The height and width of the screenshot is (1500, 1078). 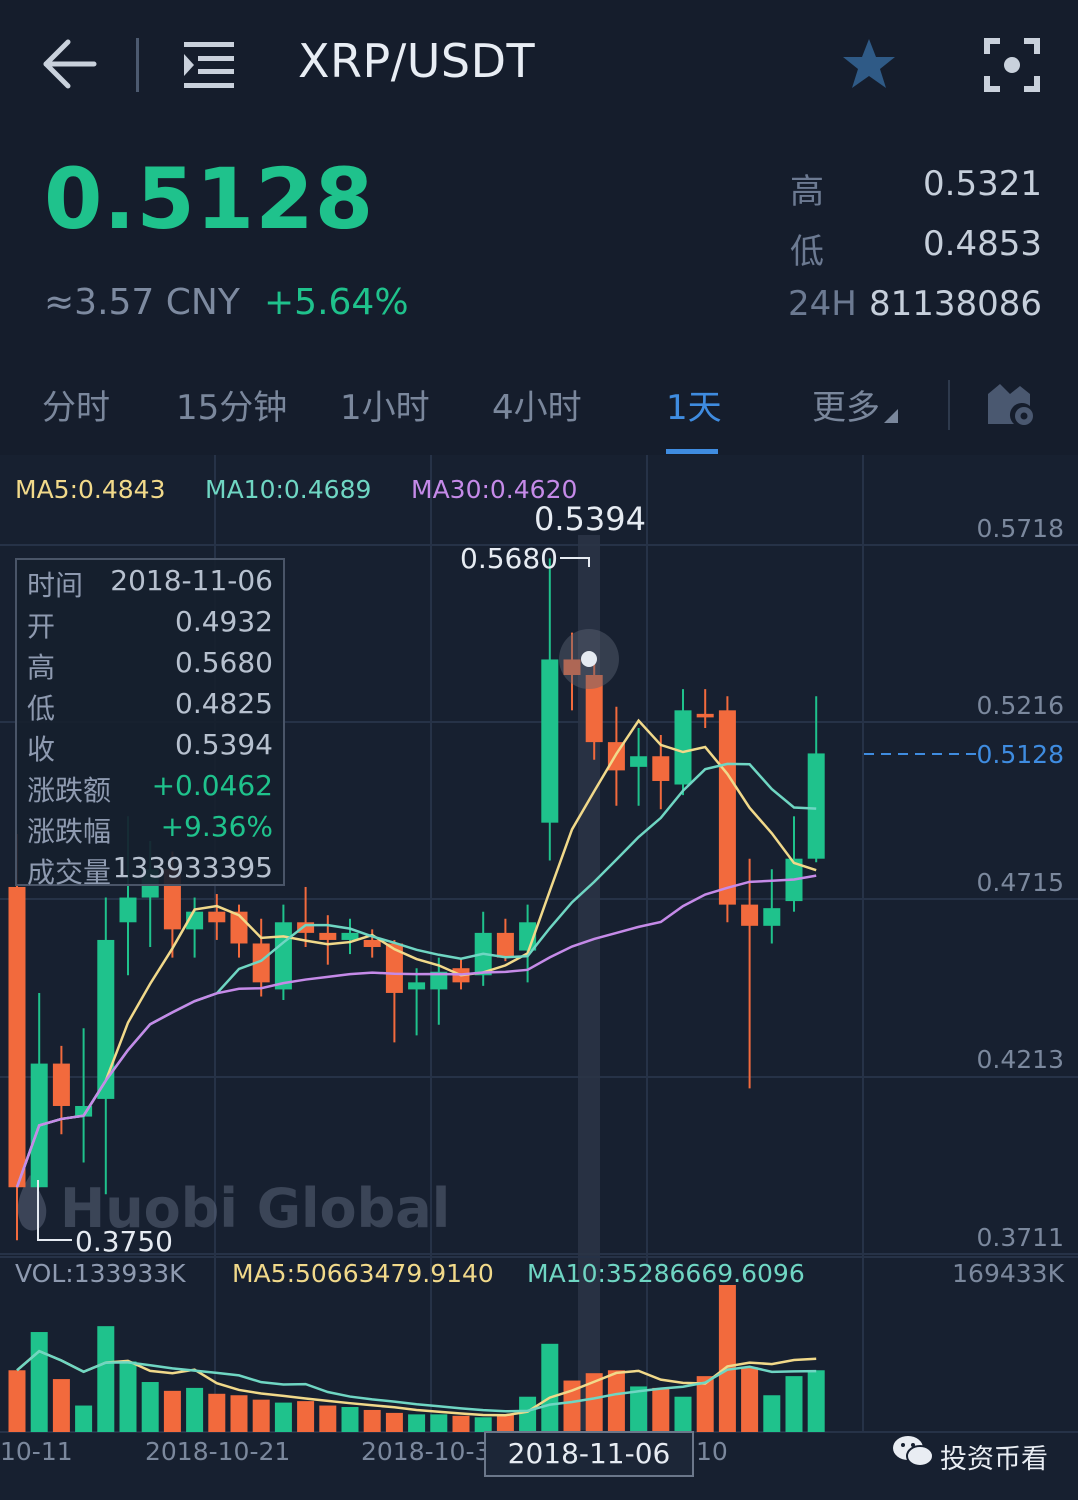 What do you see at coordinates (589, 1454) in the screenshot?
I see `selected-date-label: 2018-11-06` at bounding box center [589, 1454].